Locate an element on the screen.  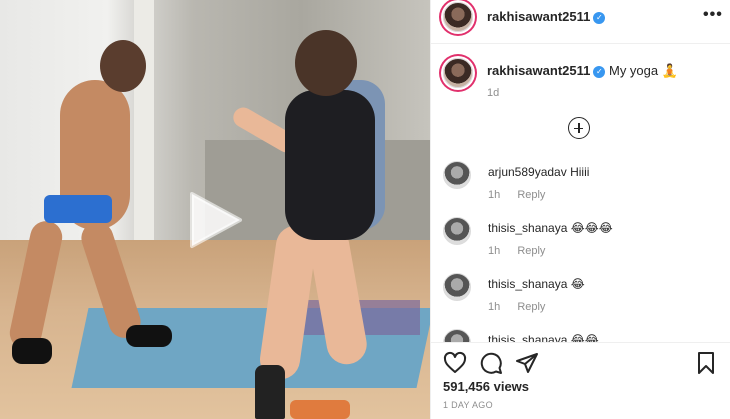
person-center-torso is located at coordinates (330, 165).